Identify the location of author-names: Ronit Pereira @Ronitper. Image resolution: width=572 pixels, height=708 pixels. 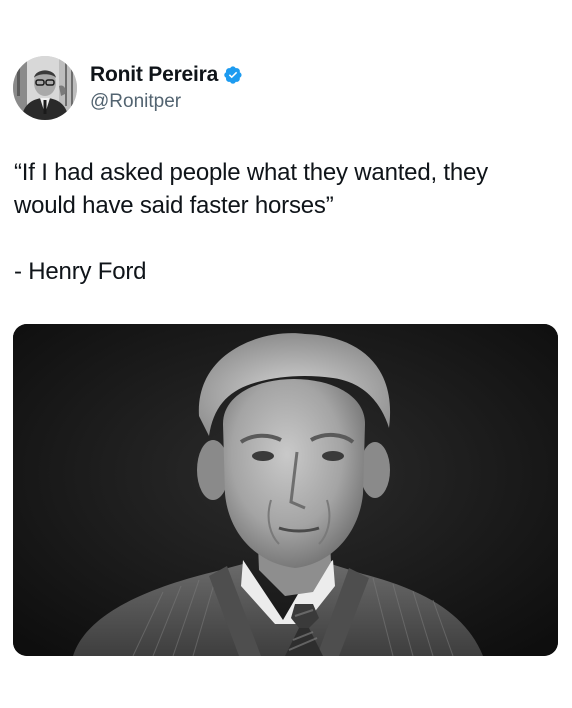
(166, 88).